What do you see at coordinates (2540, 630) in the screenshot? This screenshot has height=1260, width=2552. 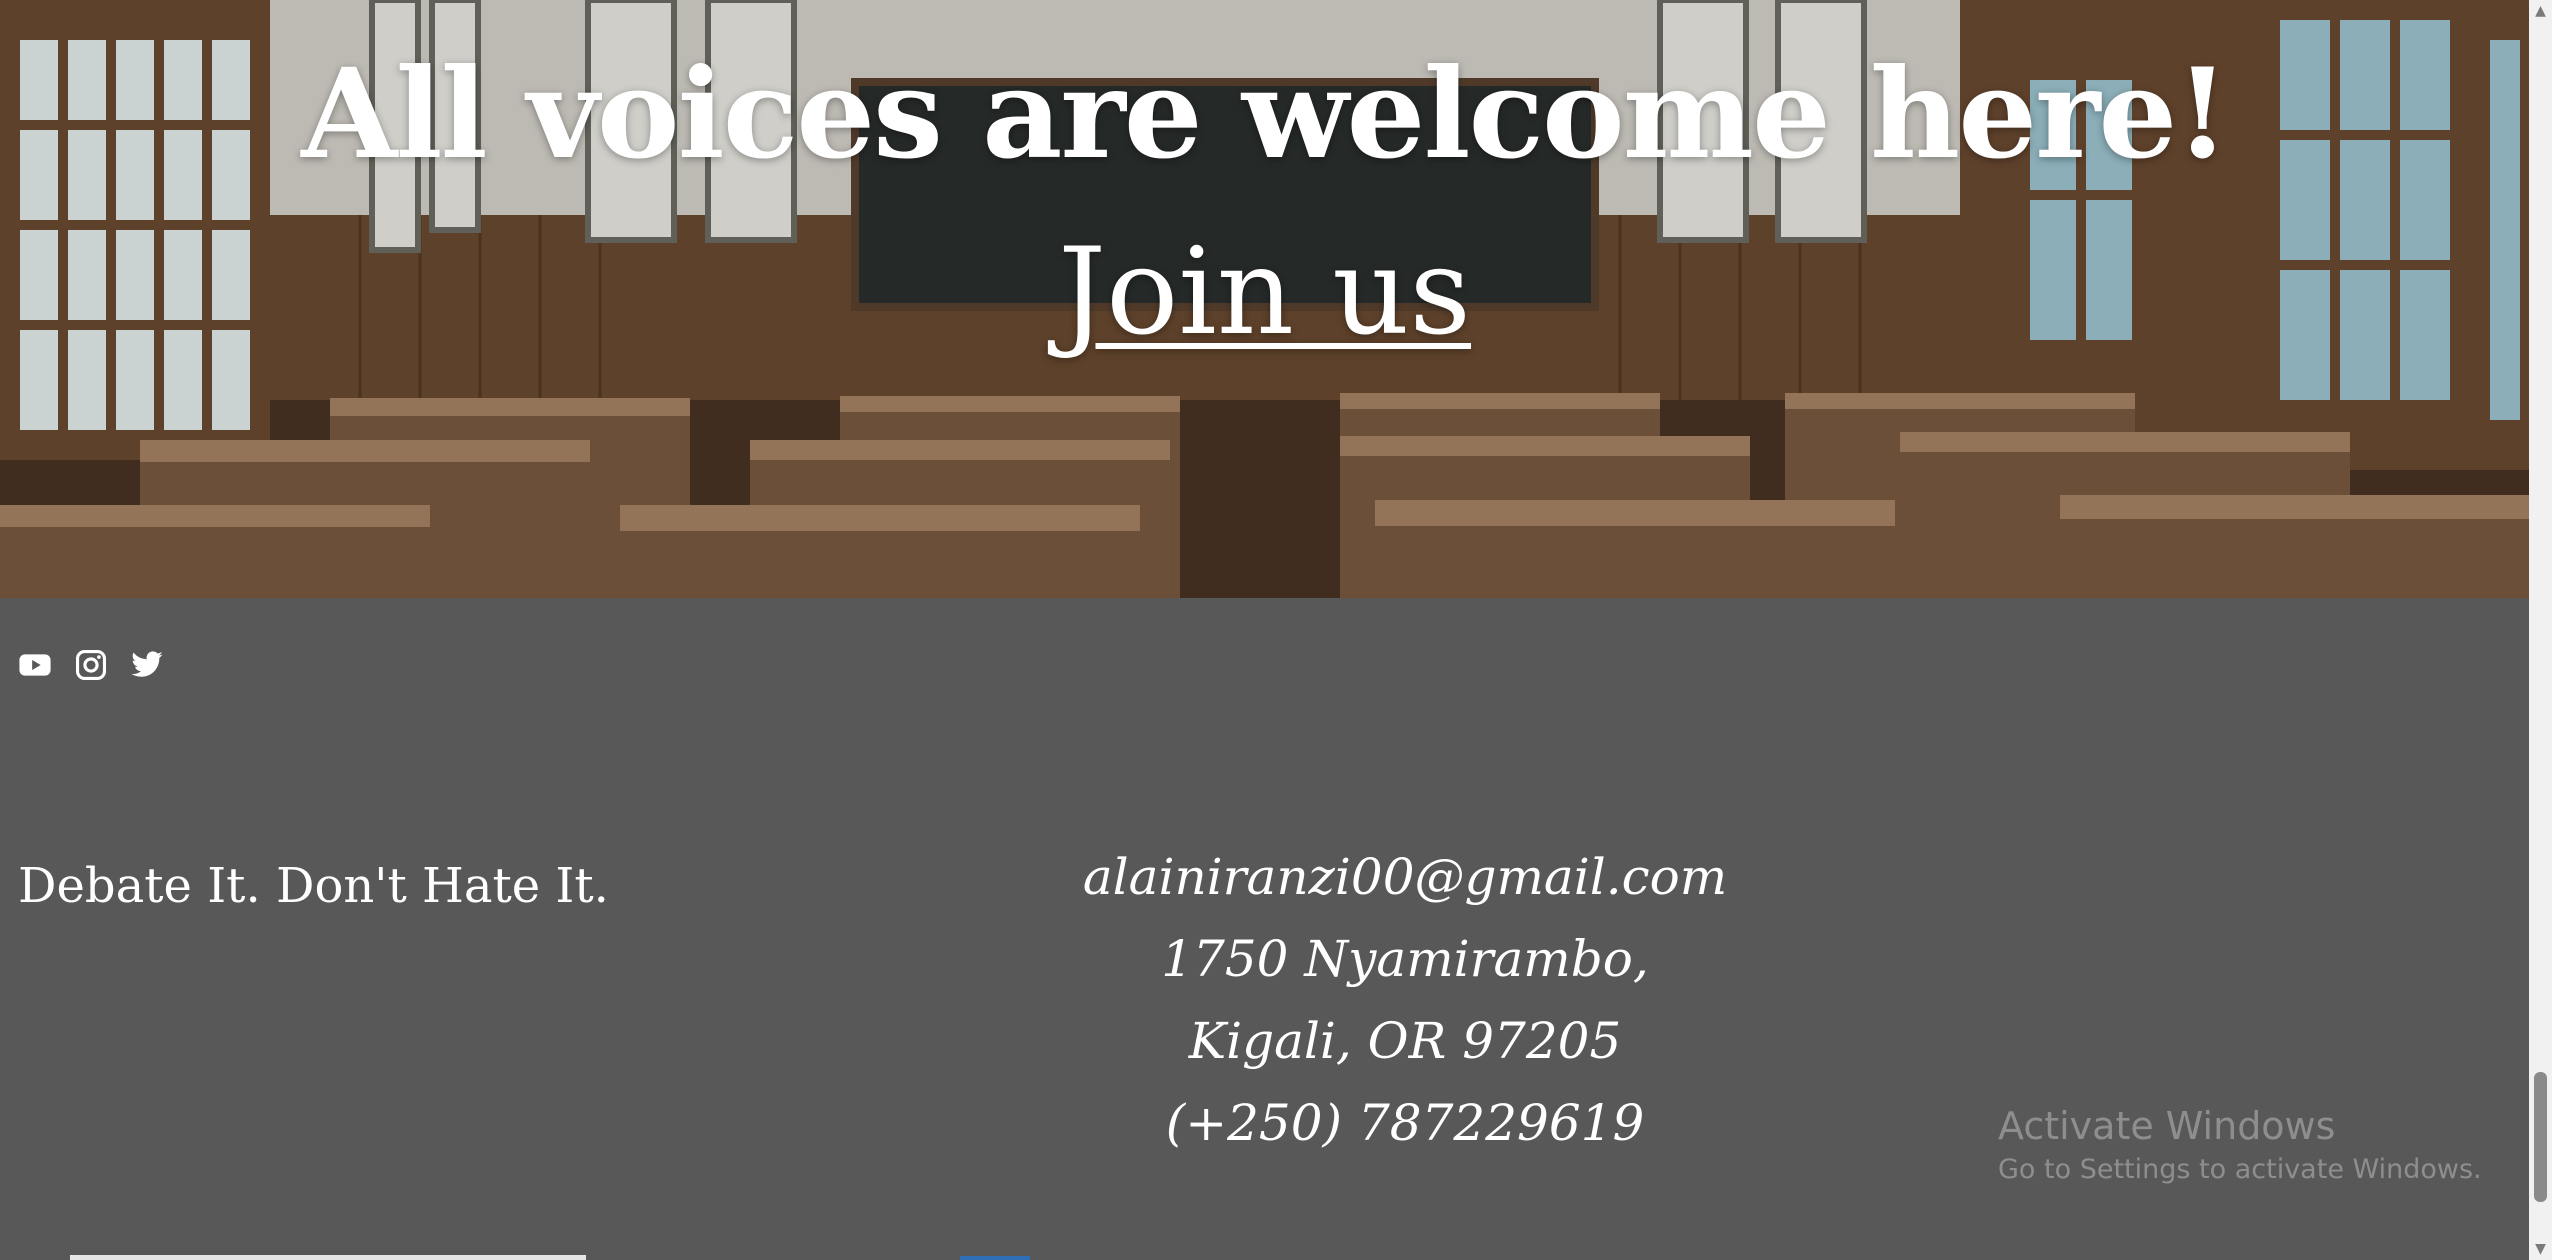 I see `vertical-scrollbar: ▲ ▼` at bounding box center [2540, 630].